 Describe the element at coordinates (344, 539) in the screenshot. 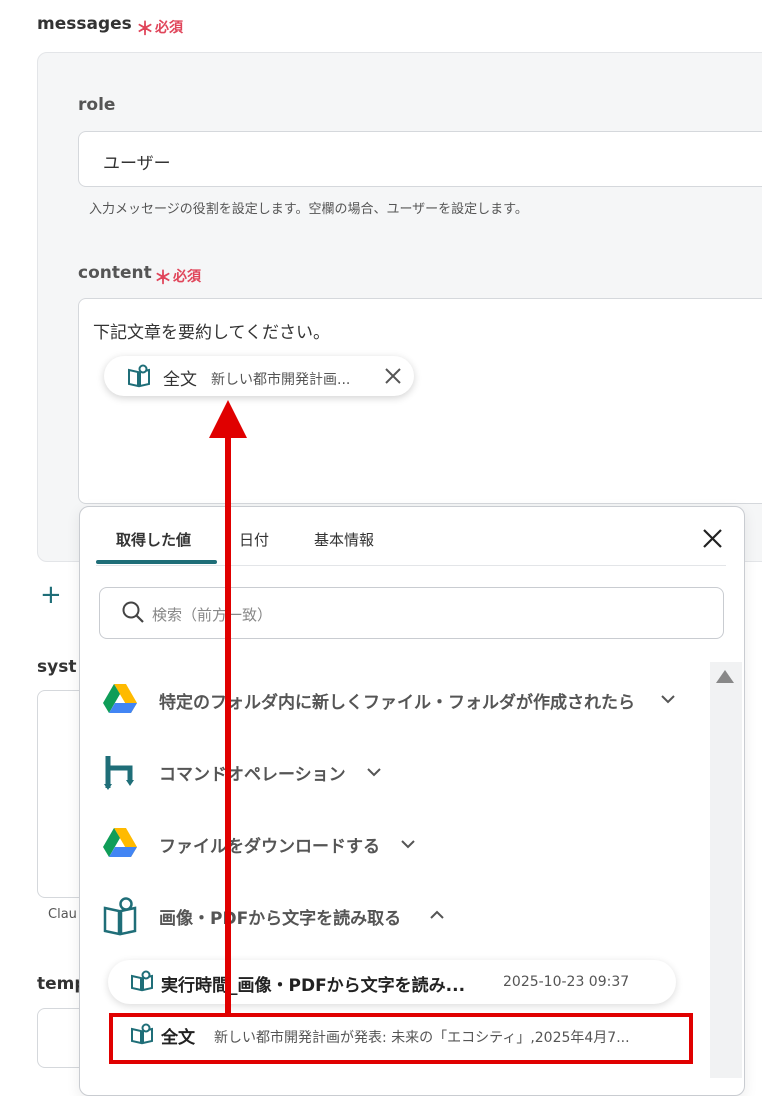

I see `tab-basic-info: 基本情報` at that location.